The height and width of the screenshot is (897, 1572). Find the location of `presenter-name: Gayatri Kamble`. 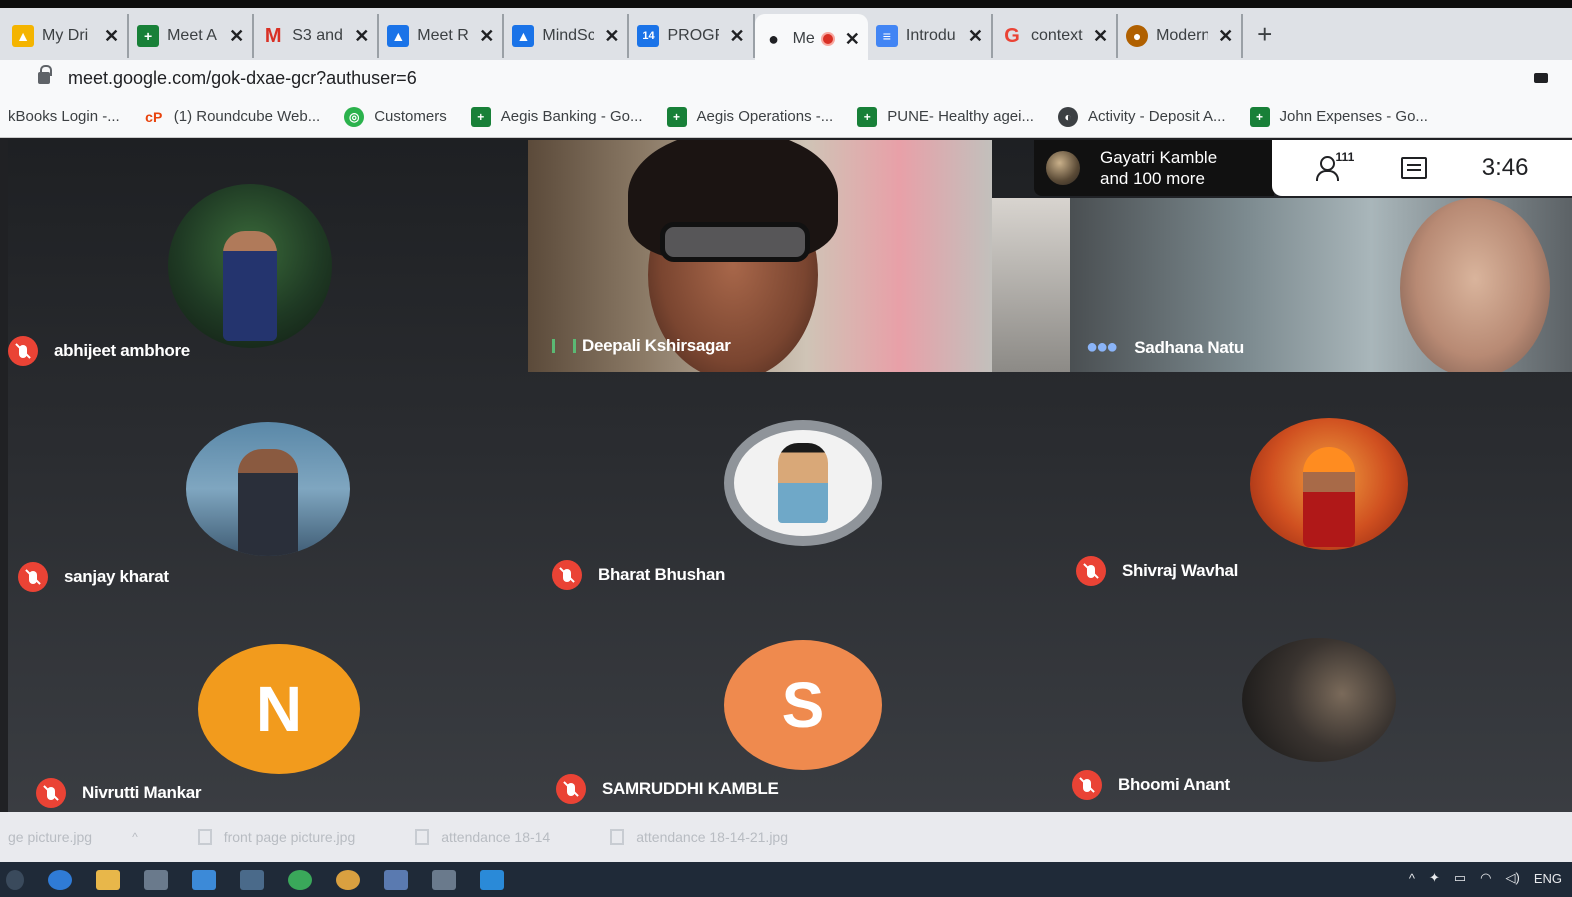

presenter-name: Gayatri Kamble is located at coordinates (1159, 157).